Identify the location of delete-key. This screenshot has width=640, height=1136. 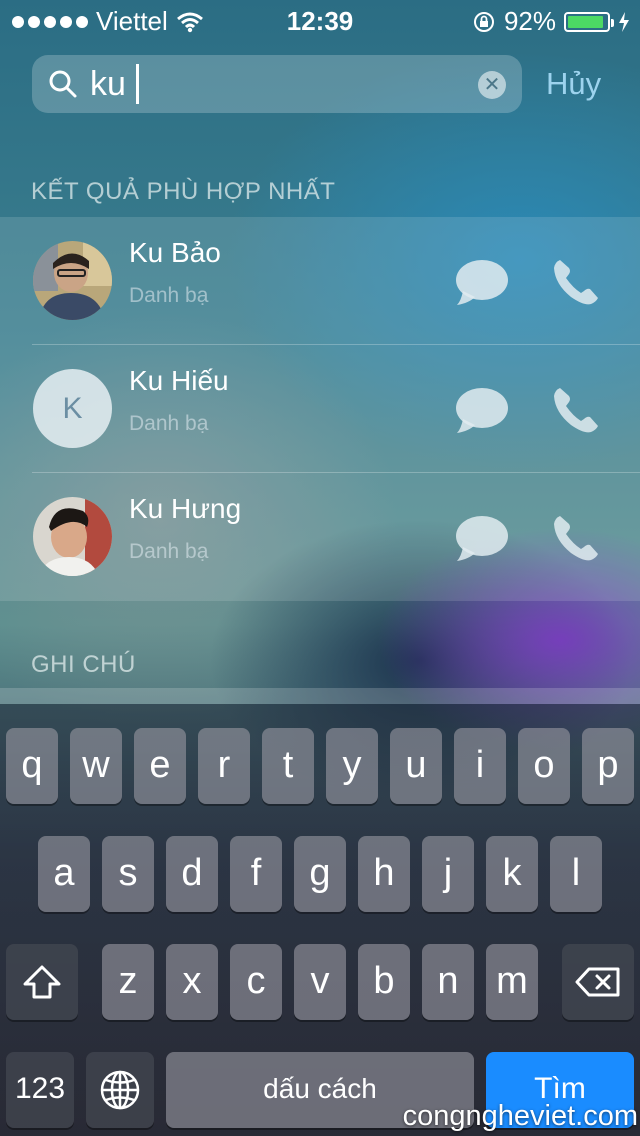
(598, 982).